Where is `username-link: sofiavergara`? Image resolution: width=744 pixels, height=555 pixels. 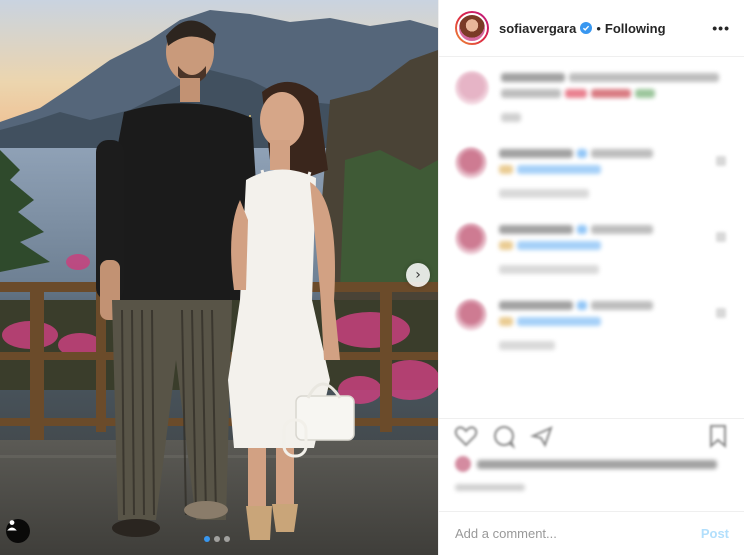
username-link: sofiavergara is located at coordinates (537, 28).